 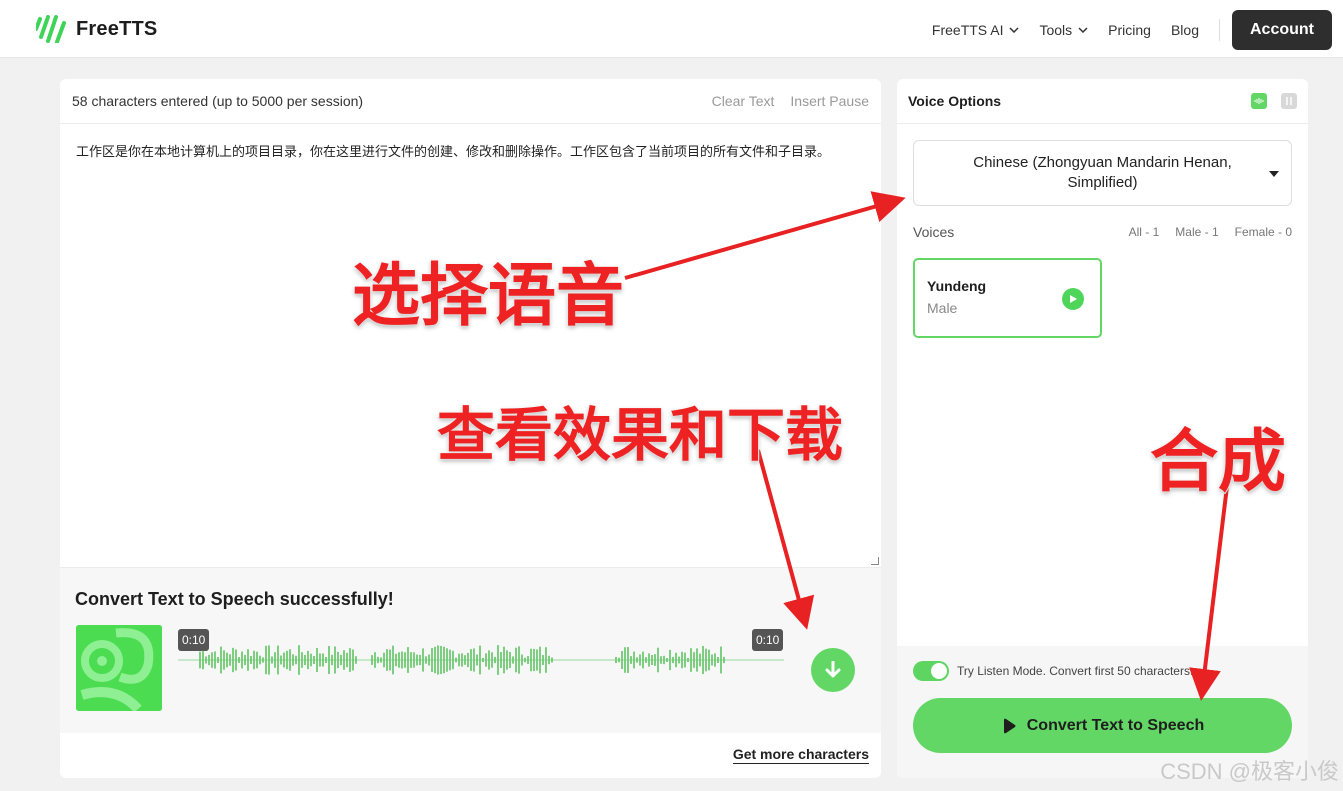 I want to click on voice-card-yundeng: Yundeng Male, so click(x=1007, y=298).